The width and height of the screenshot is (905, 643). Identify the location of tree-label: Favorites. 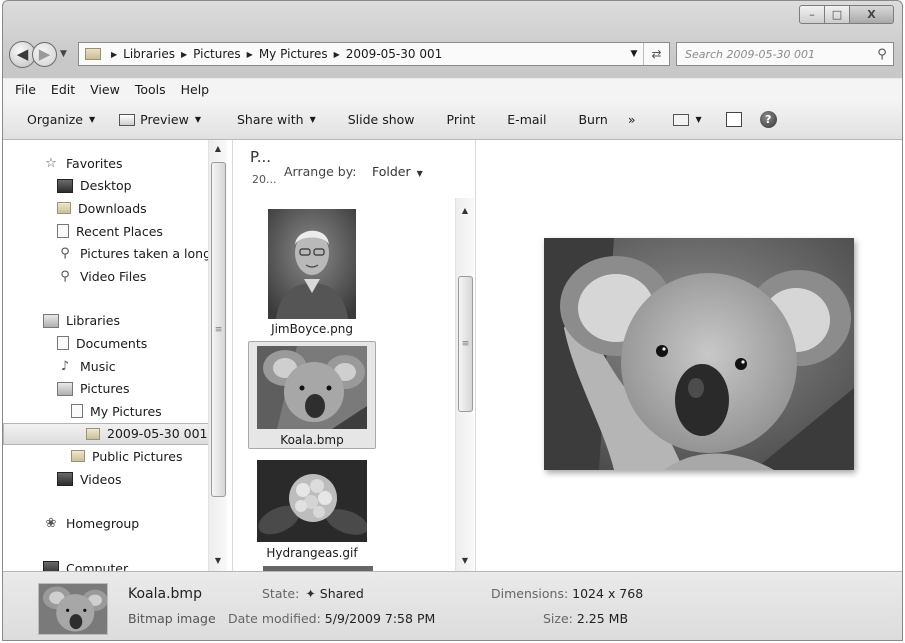
(94, 163).